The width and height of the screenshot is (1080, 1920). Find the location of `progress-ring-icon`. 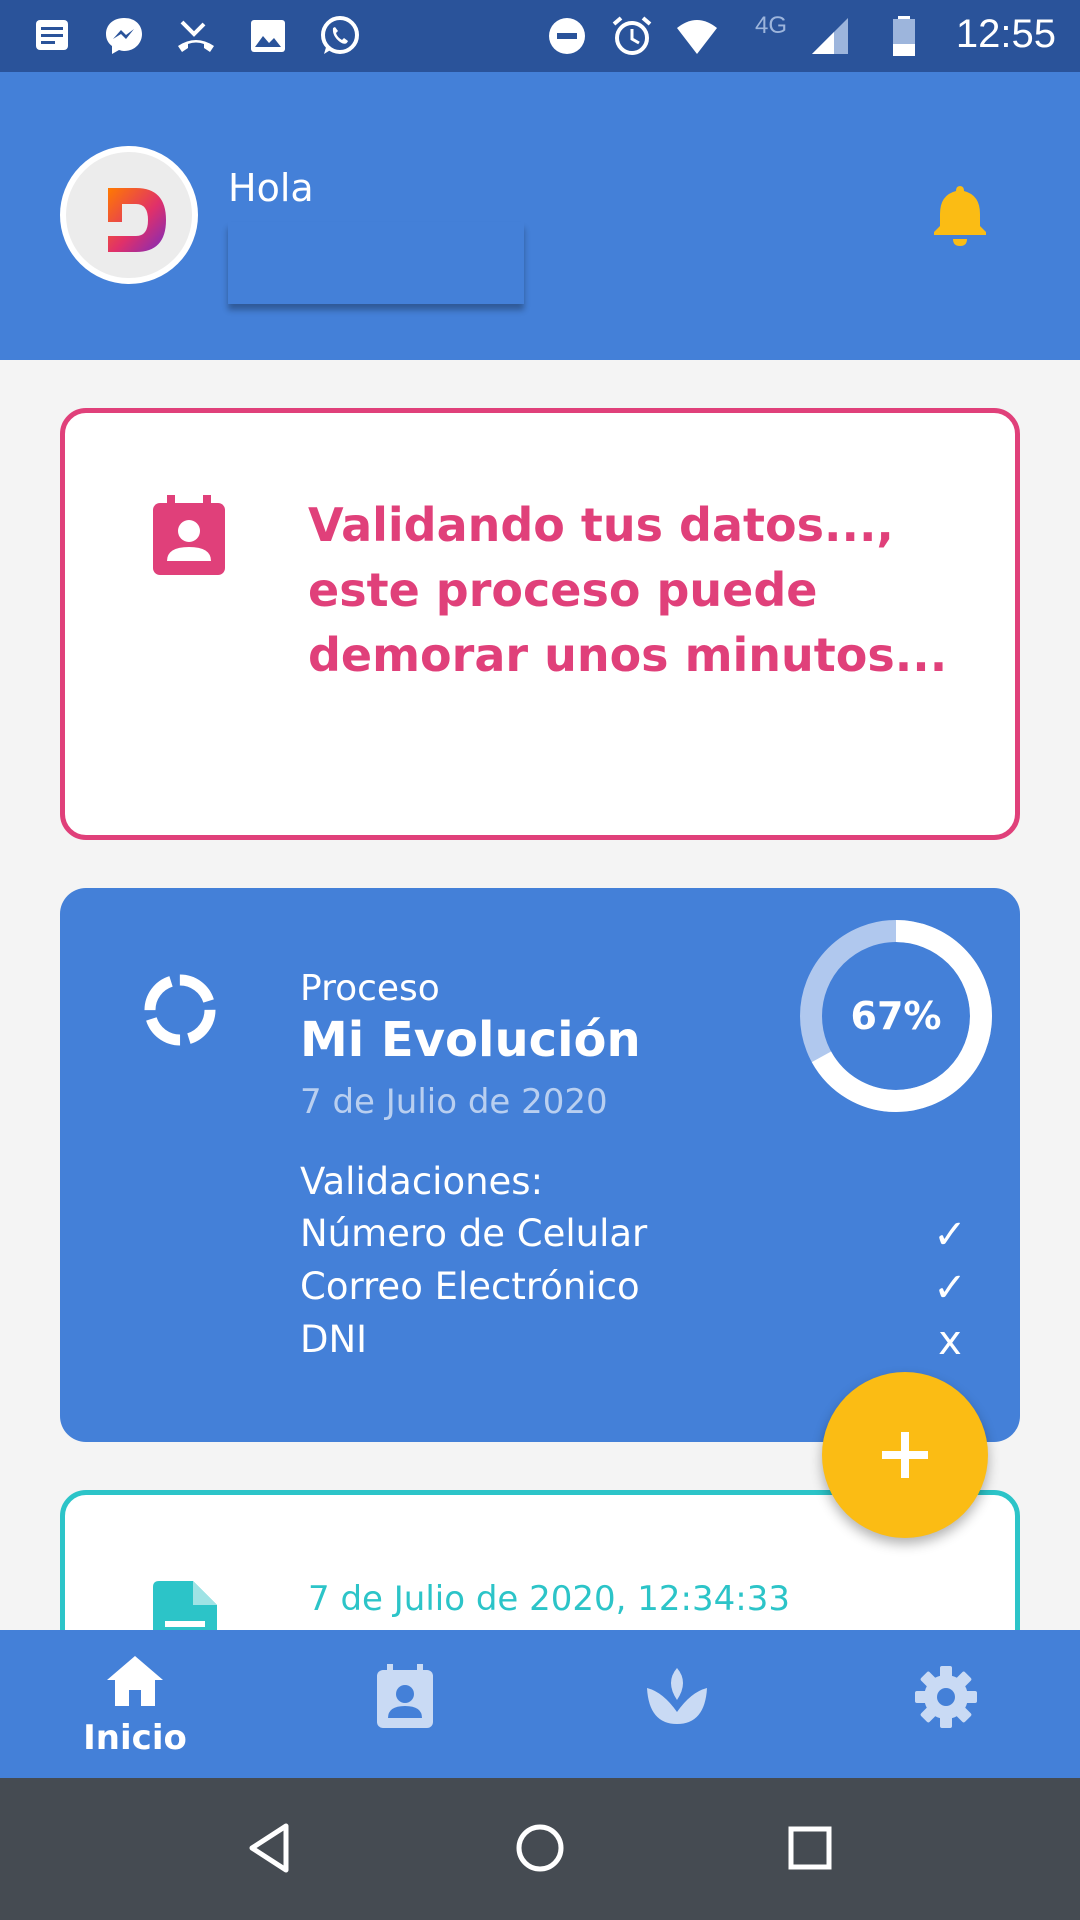

progress-ring-icon is located at coordinates (180, 1010).